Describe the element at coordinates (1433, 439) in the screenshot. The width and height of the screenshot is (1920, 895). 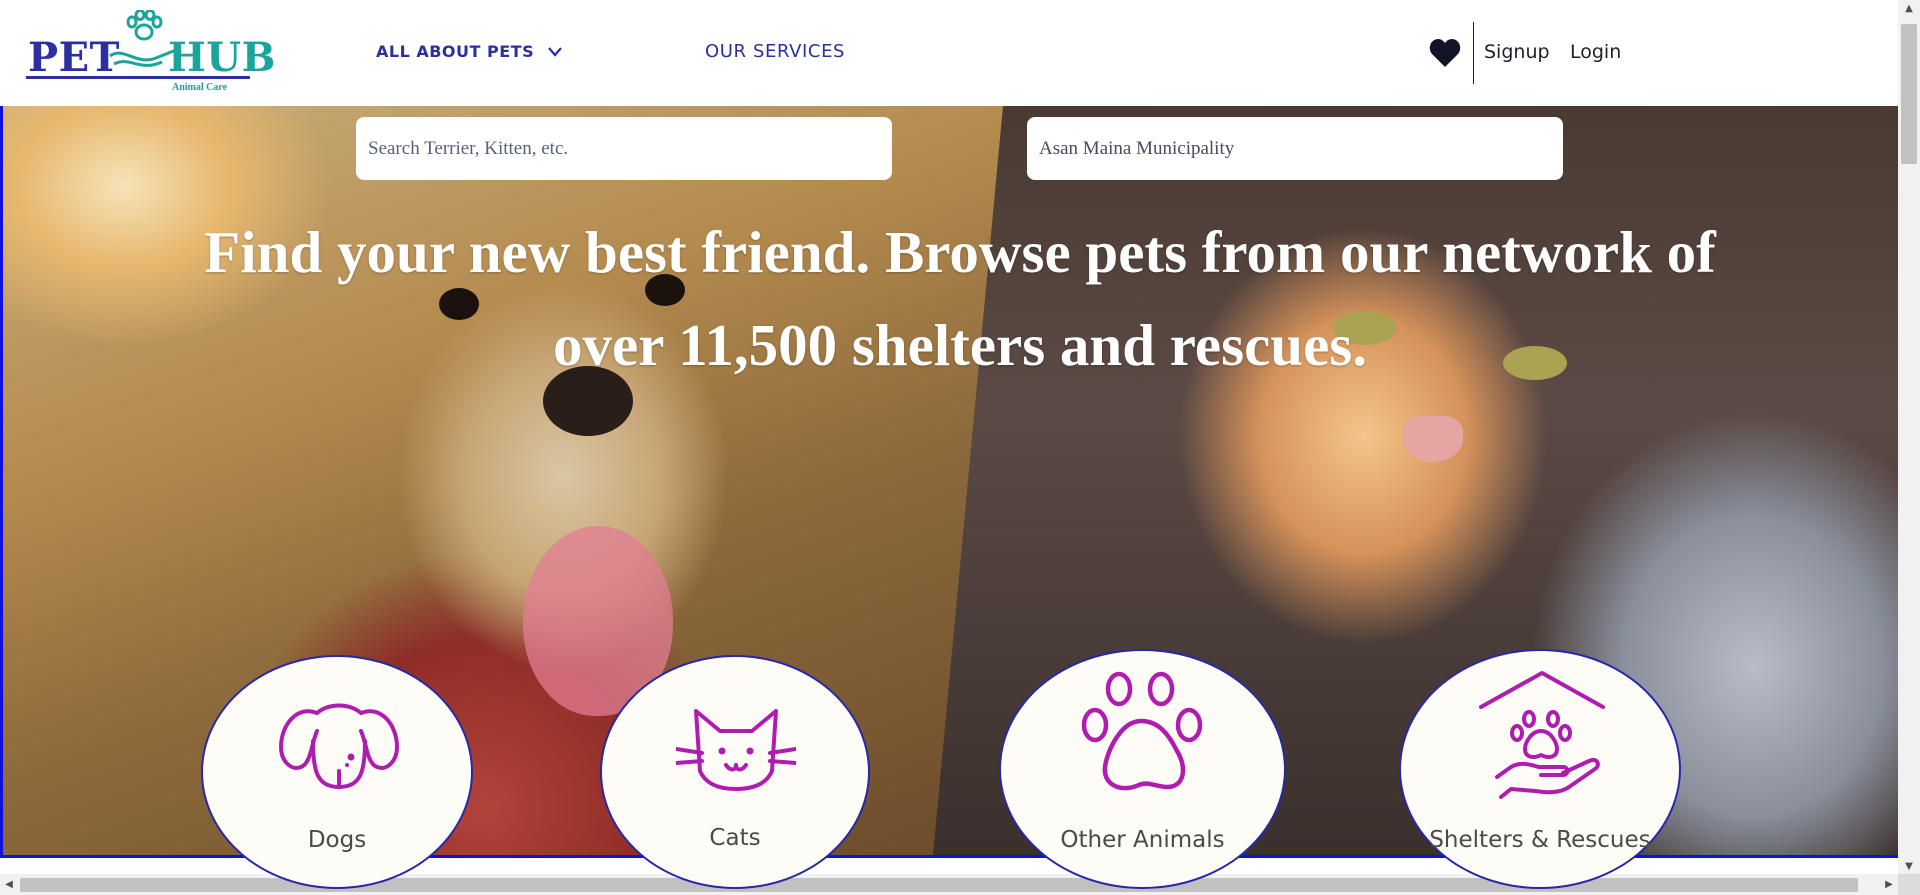
I see `cat-nose` at that location.